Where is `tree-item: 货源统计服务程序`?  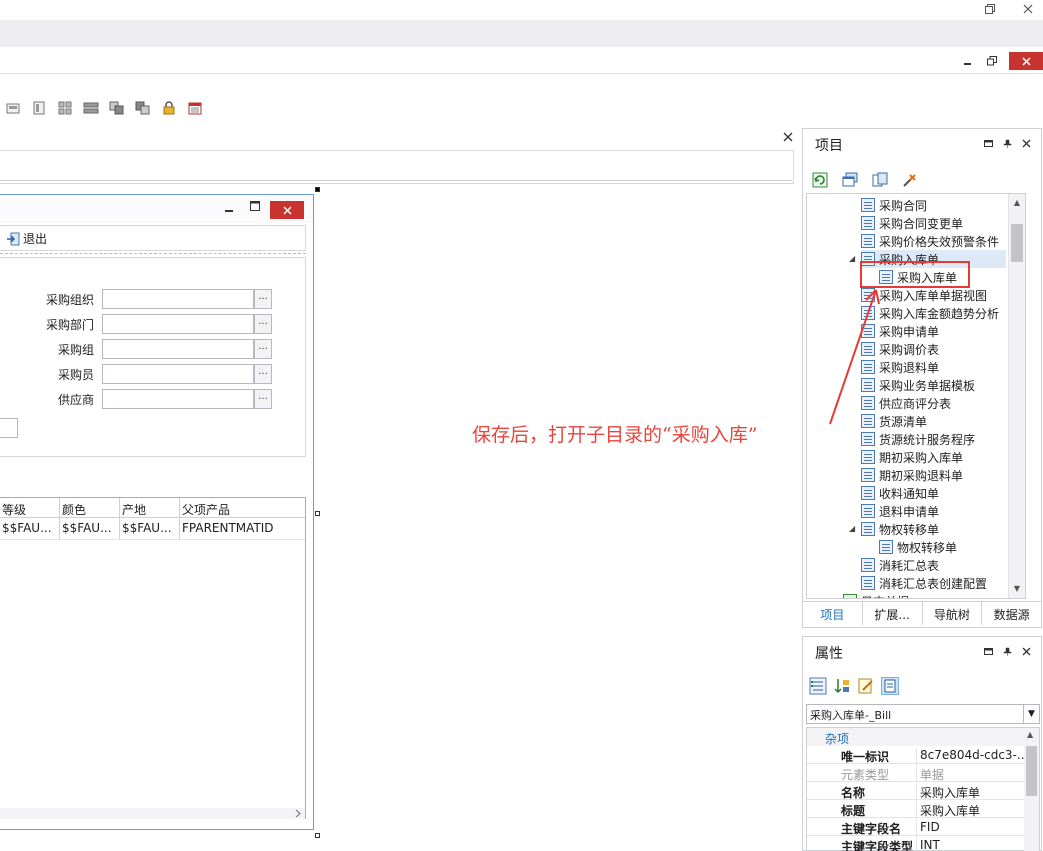 tree-item: 货源统计服务程序 is located at coordinates (918, 439).